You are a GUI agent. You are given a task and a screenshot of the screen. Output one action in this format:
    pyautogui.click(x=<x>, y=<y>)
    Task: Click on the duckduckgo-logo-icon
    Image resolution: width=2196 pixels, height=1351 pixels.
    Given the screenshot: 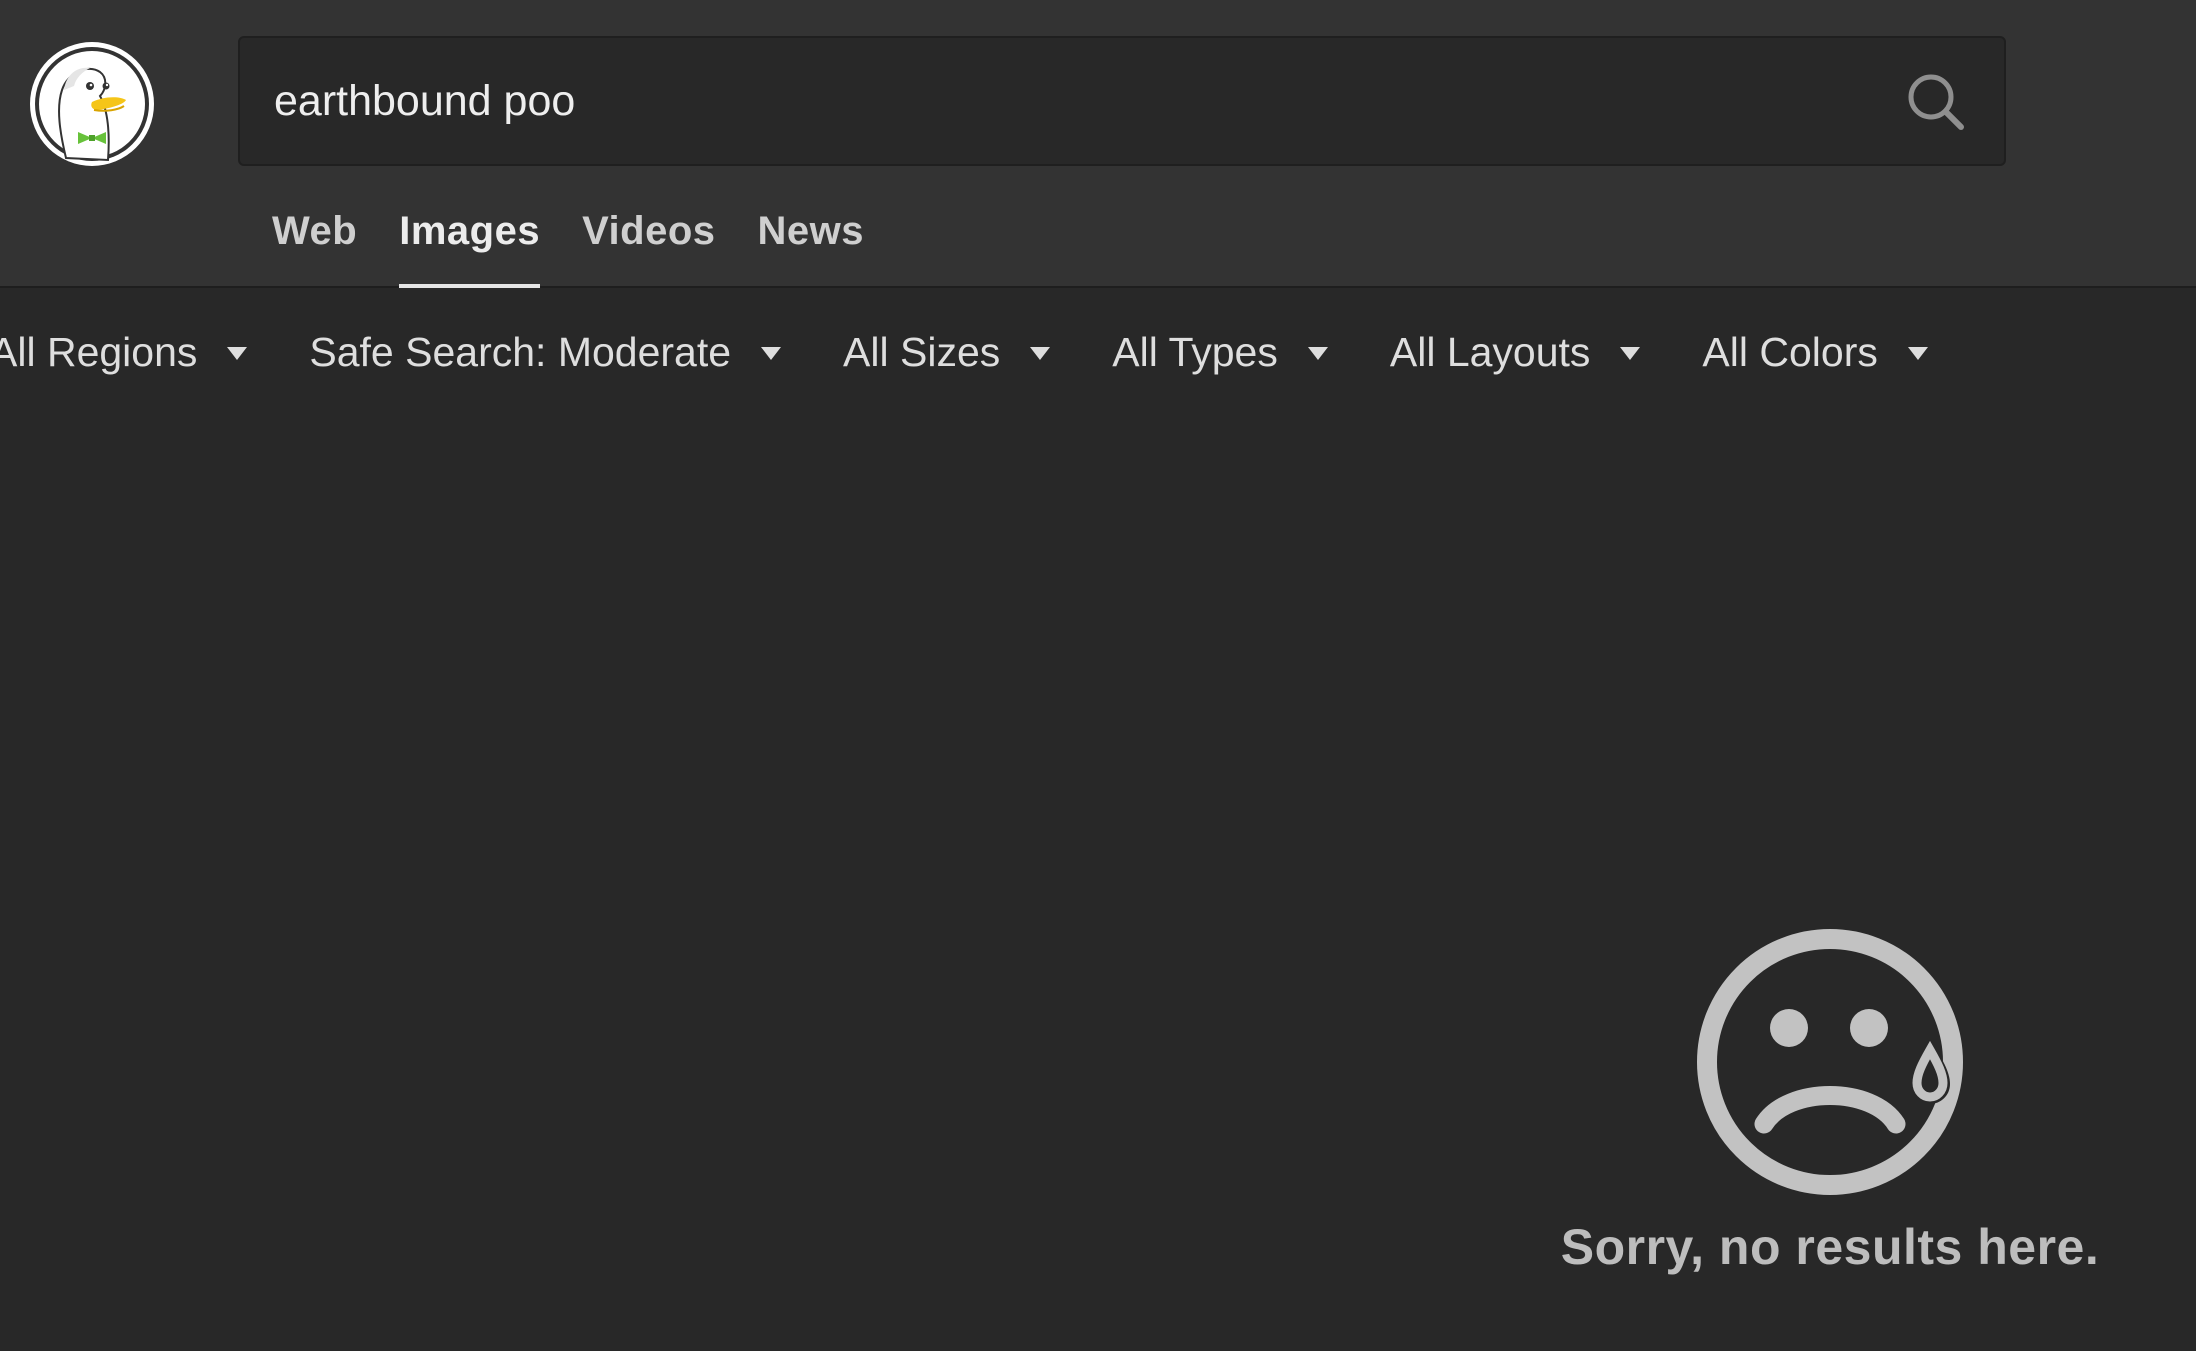 What is the action you would take?
    pyautogui.click(x=92, y=104)
    